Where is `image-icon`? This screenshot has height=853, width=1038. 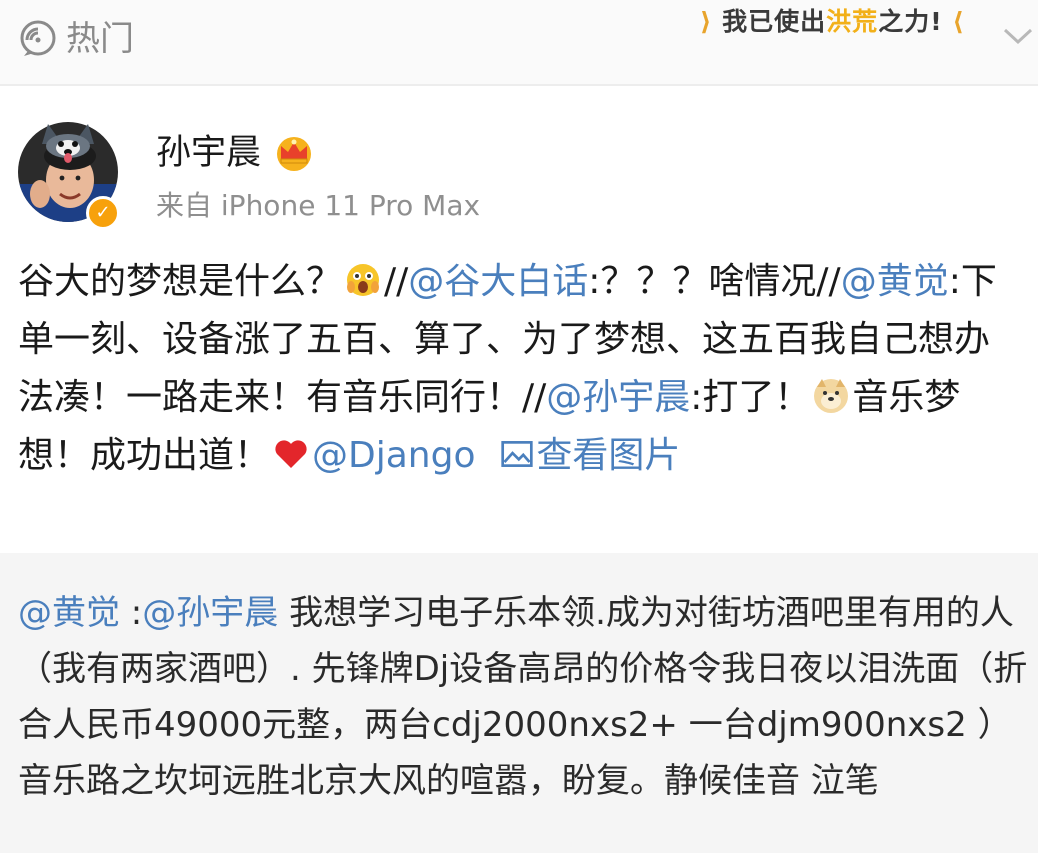
image-icon is located at coordinates (517, 454).